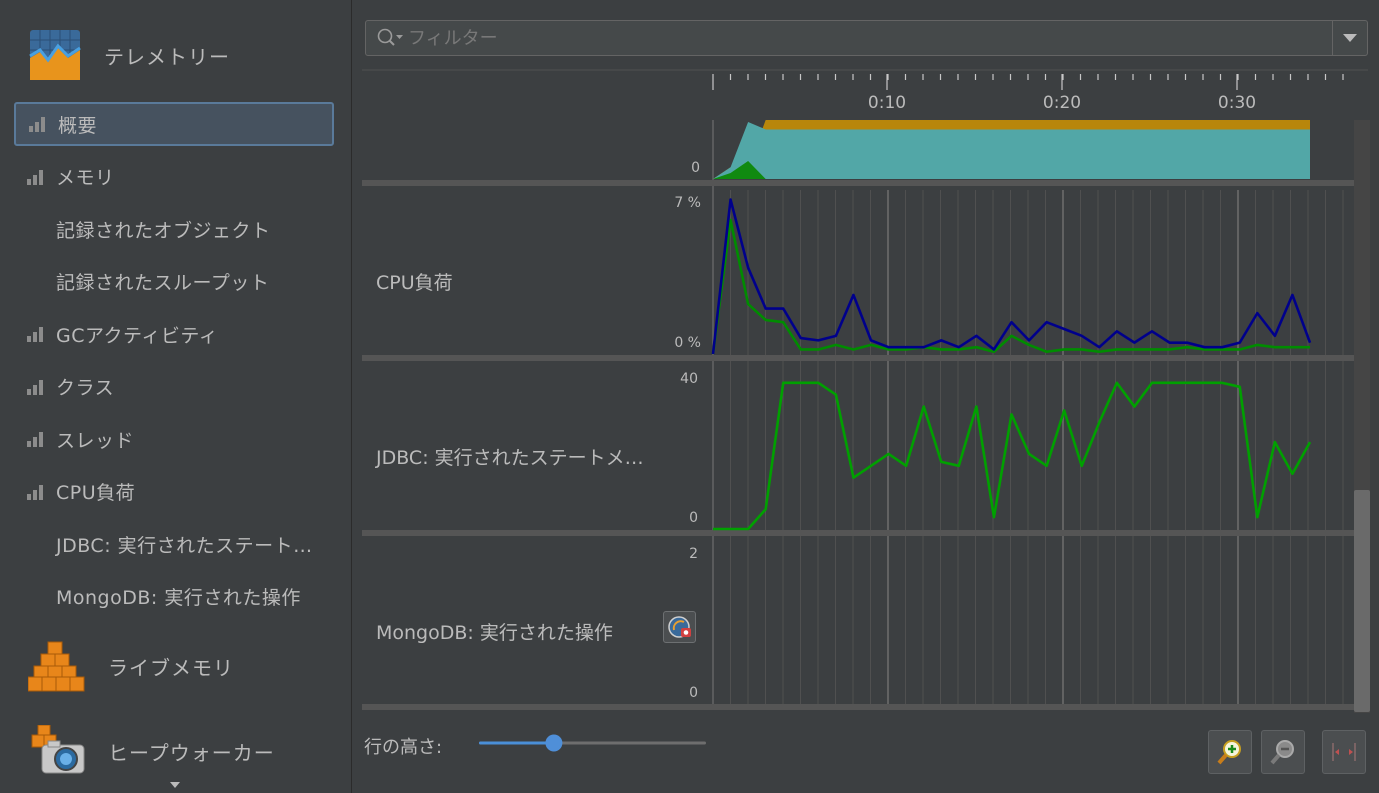 This screenshot has width=1379, height=793. What do you see at coordinates (403, 747) in the screenshot?
I see `row-height-label: 行の高さ:` at bounding box center [403, 747].